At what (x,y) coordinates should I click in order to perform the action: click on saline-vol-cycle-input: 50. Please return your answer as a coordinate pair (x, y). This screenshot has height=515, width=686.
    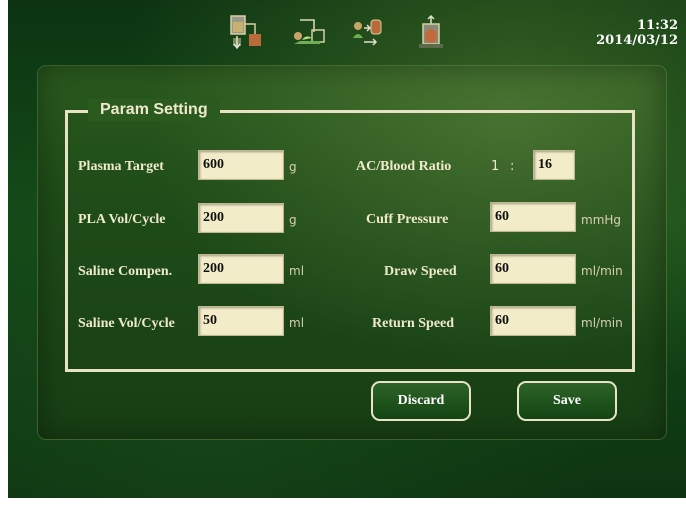
    Looking at the image, I should click on (241, 321).